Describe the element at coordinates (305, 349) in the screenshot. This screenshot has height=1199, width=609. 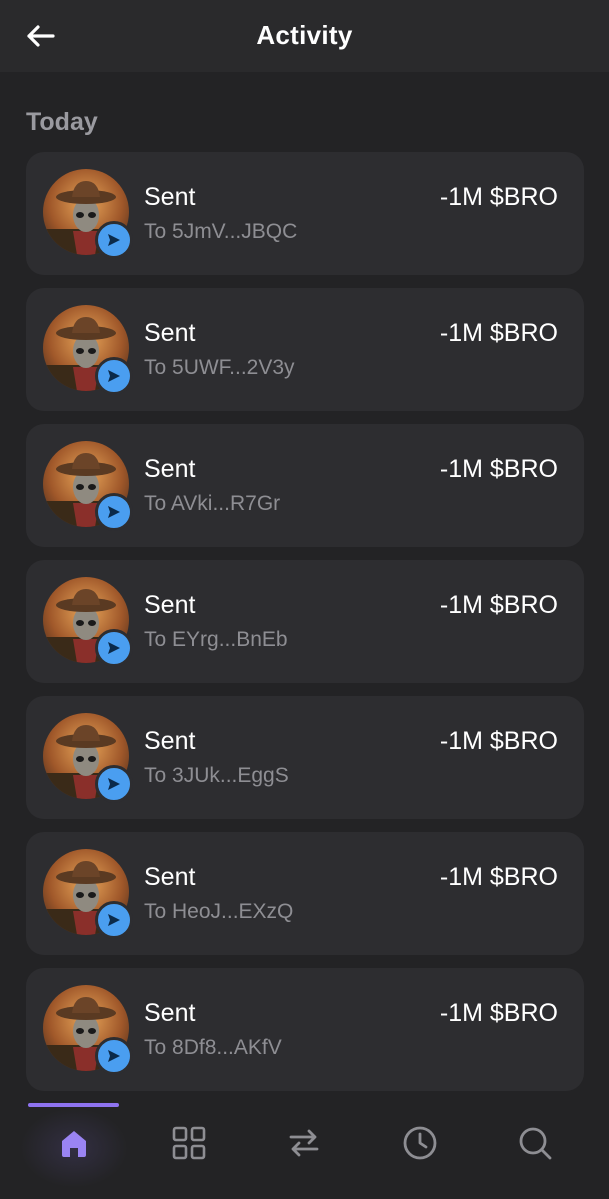
I see `activity-item: Sent To 5UWF...2V3y -1M $BRO` at that location.